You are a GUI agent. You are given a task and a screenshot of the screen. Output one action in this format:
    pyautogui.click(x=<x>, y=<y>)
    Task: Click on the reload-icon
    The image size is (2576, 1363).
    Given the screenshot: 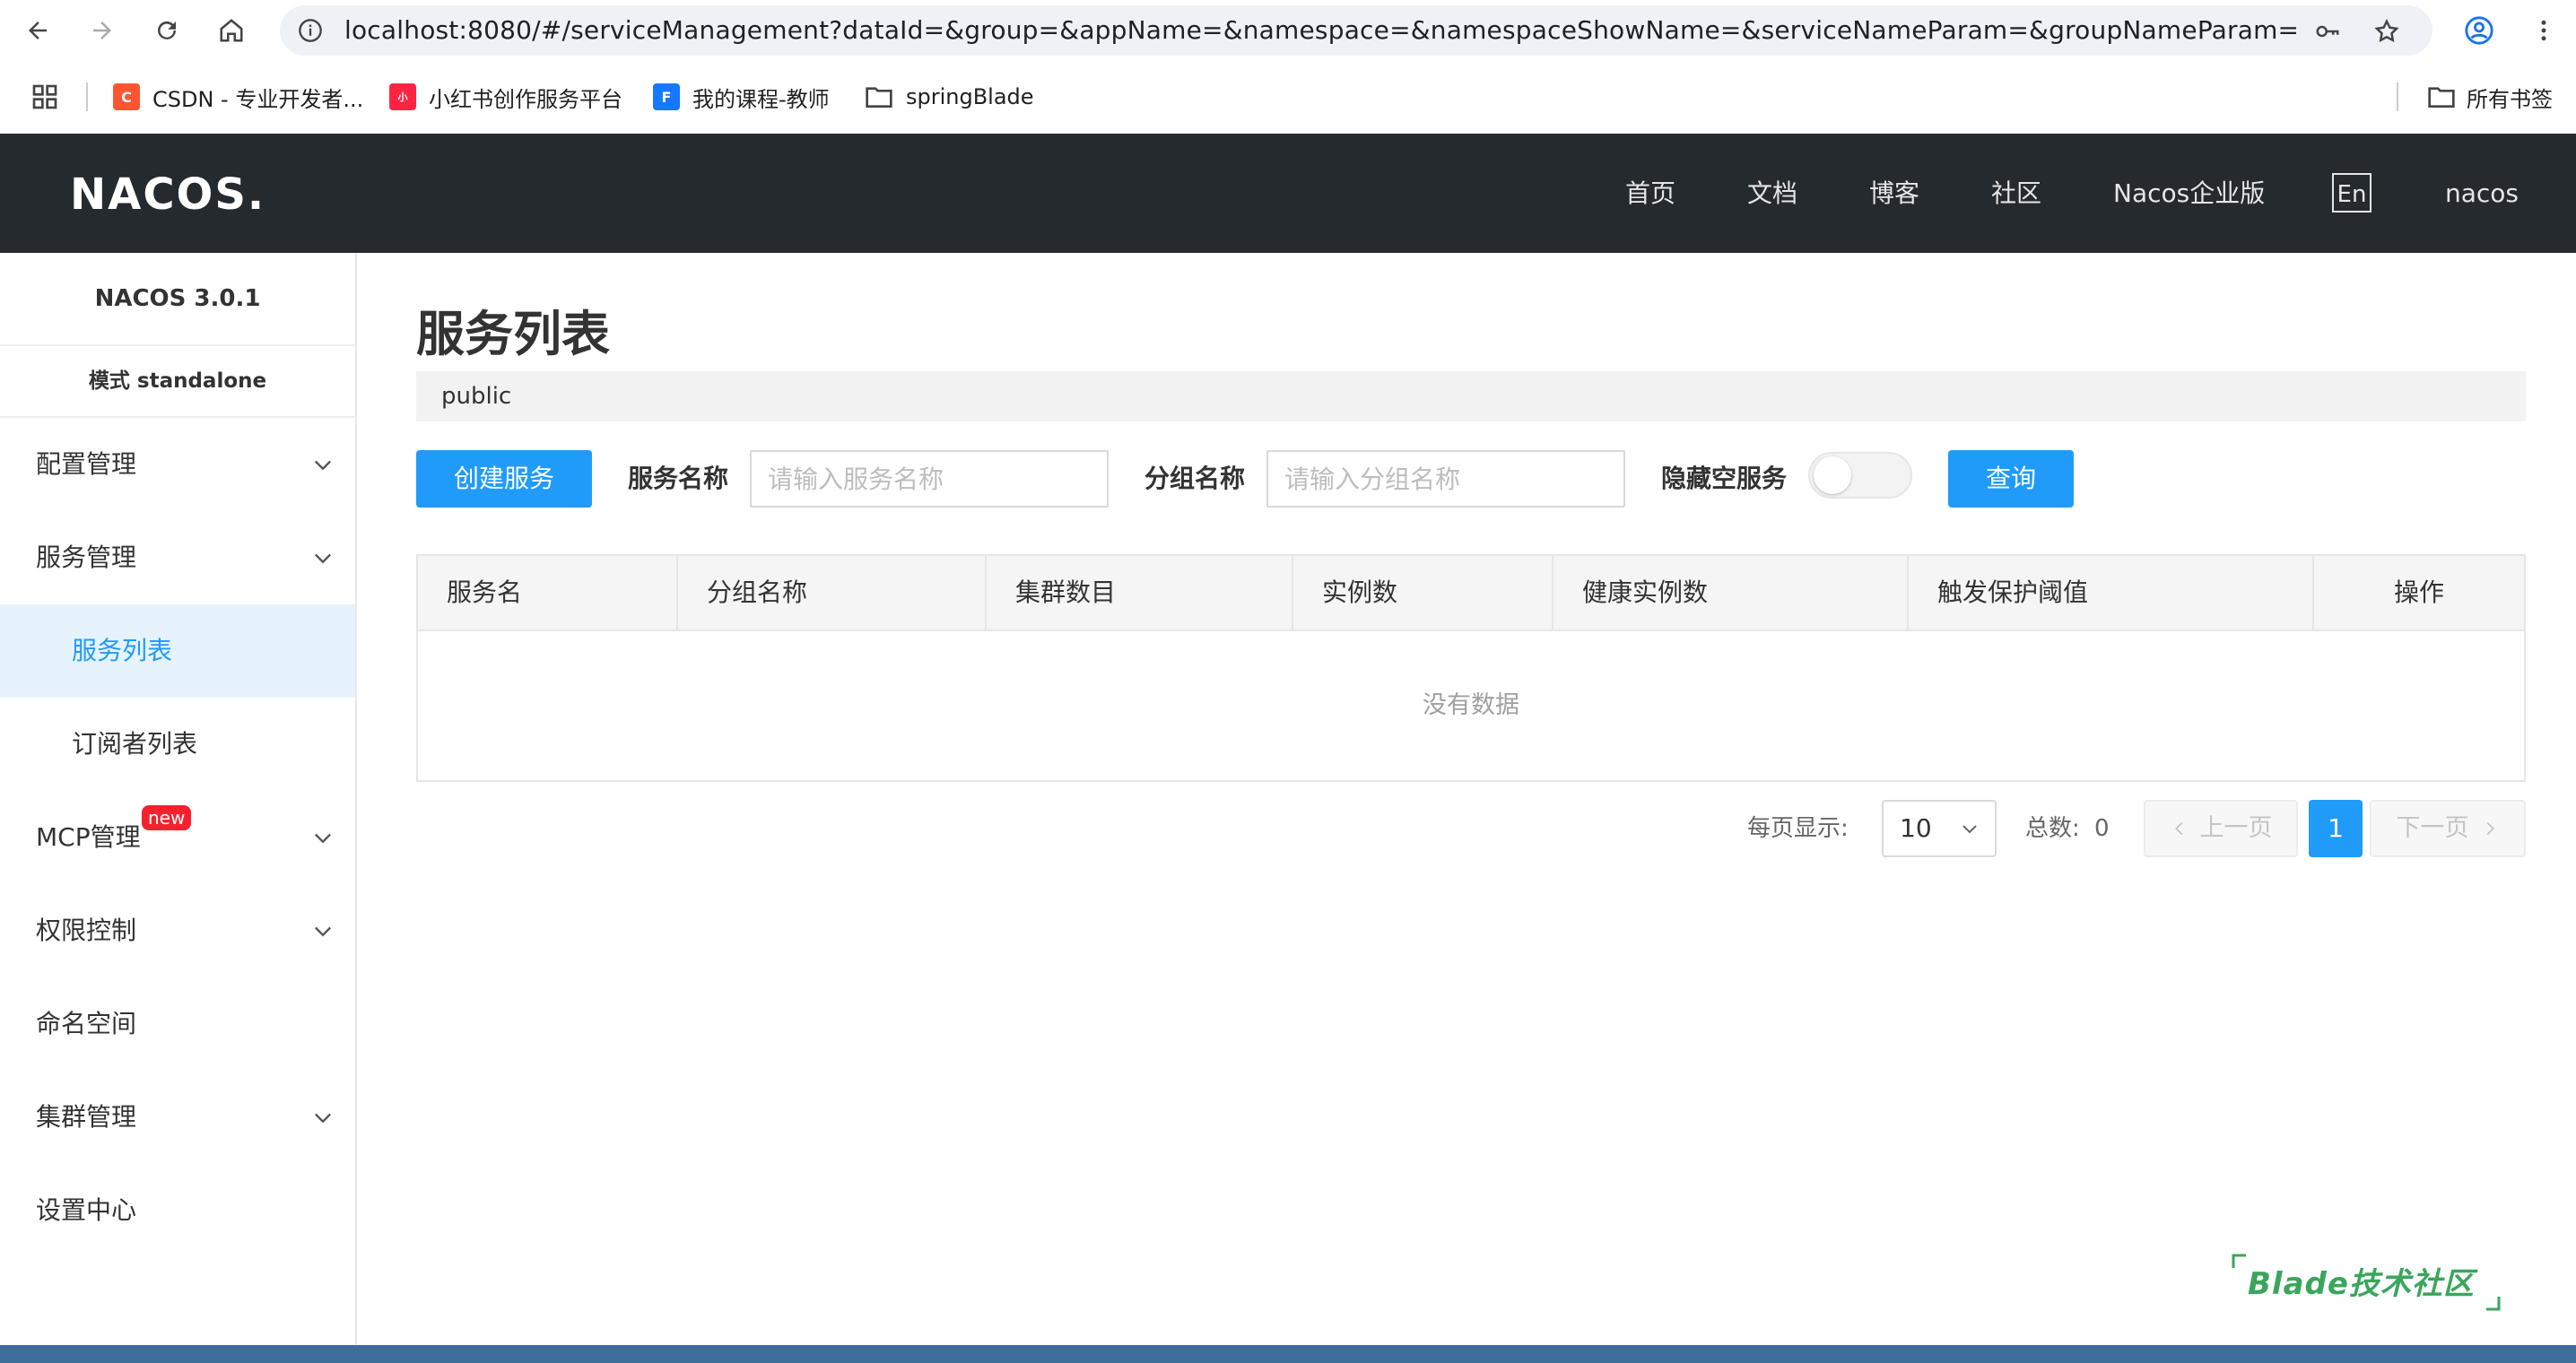 What is the action you would take?
    pyautogui.click(x=167, y=31)
    